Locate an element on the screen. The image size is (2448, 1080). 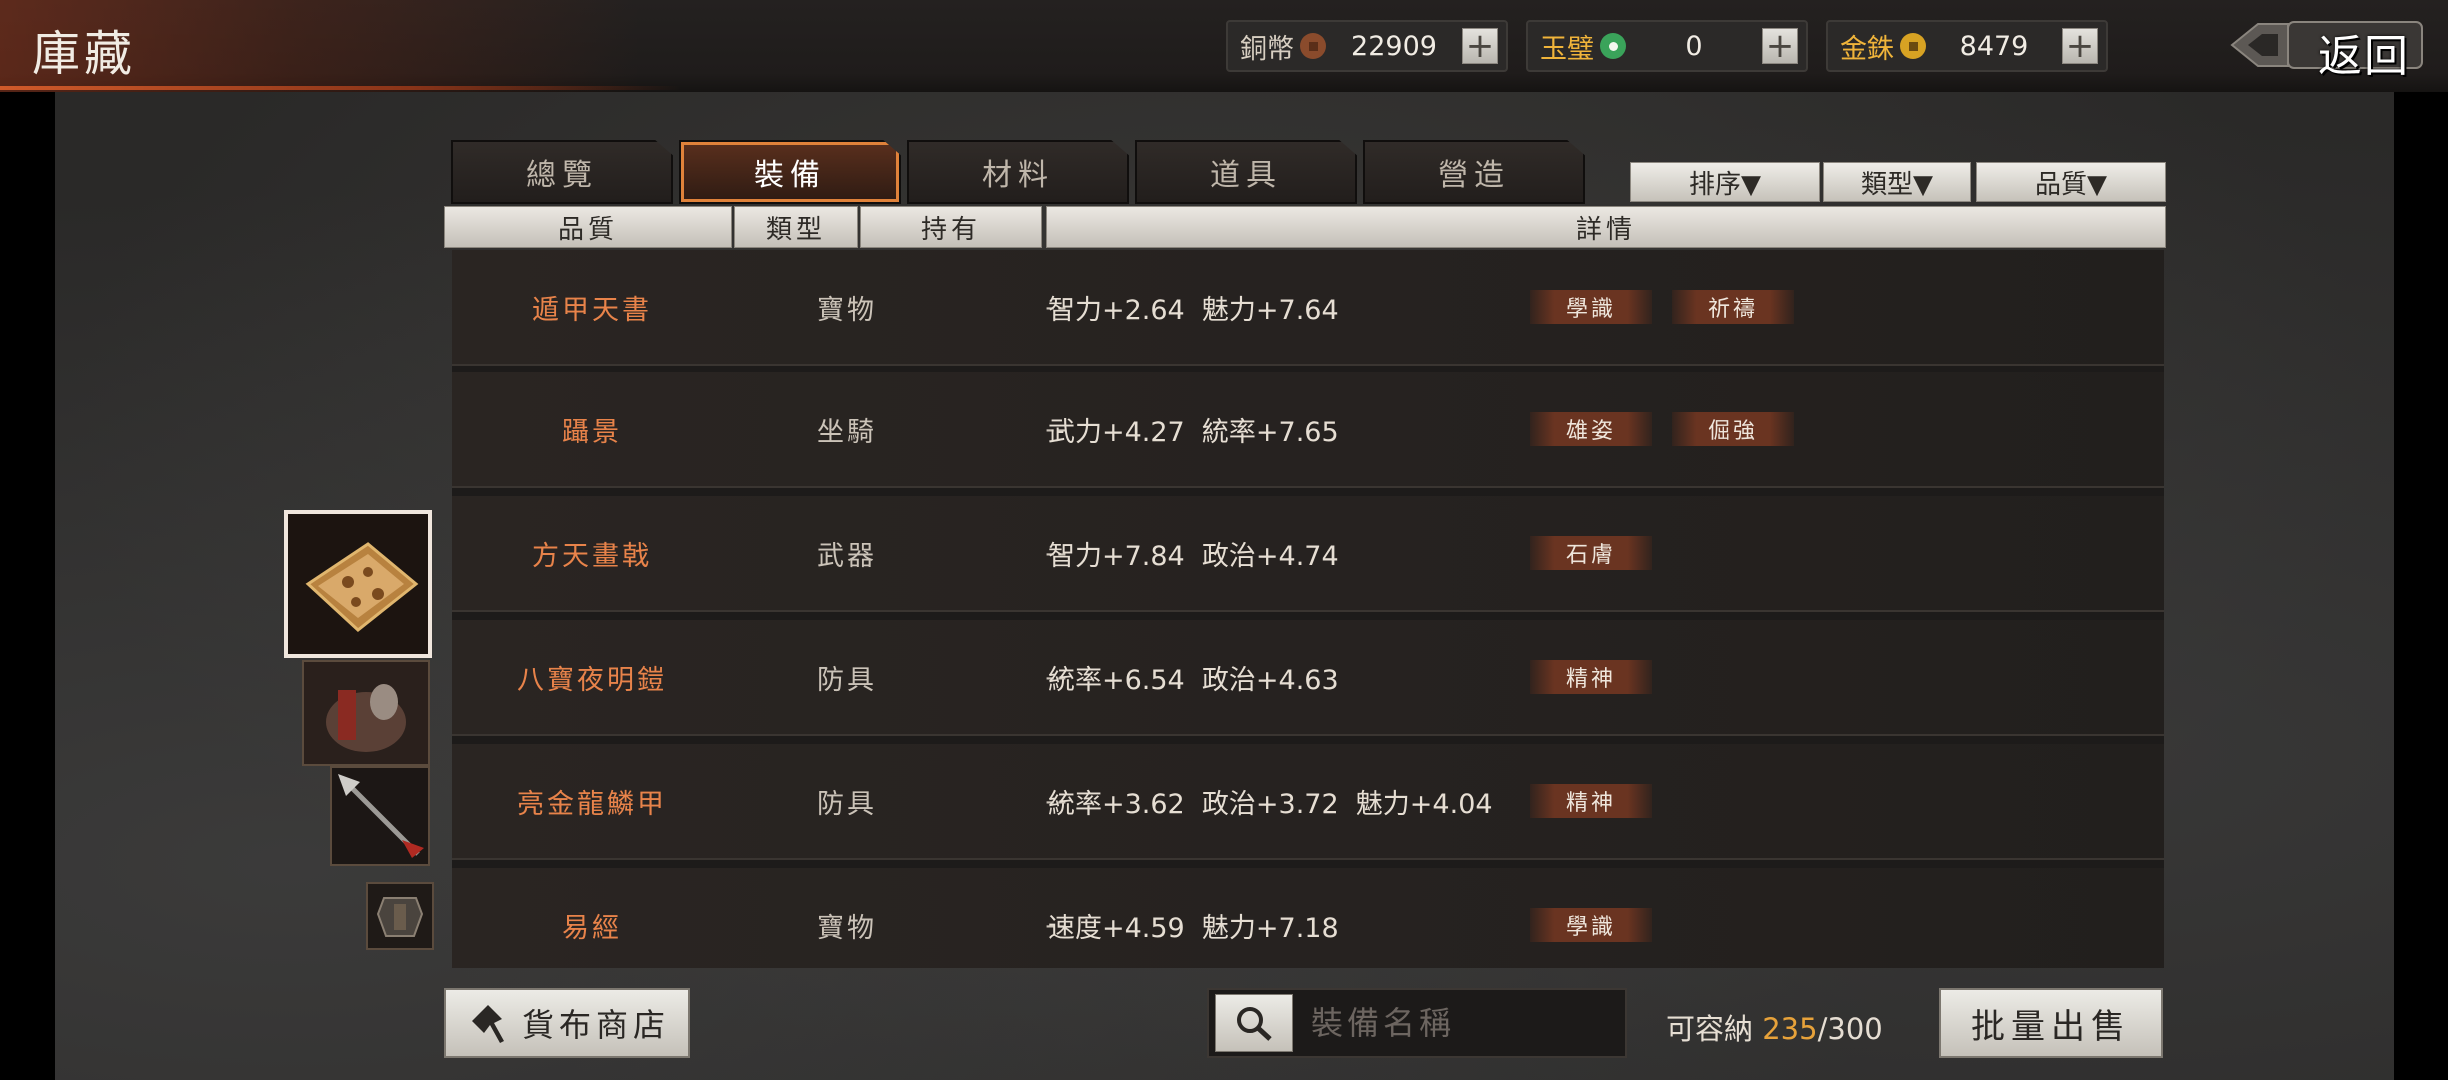
skill-tag: 倔強 is located at coordinates (1733, 429).